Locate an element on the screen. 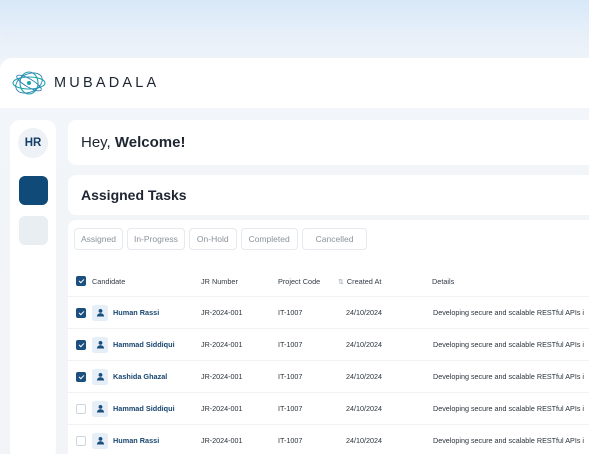  tab-assigned: Assigned is located at coordinates (98, 239).